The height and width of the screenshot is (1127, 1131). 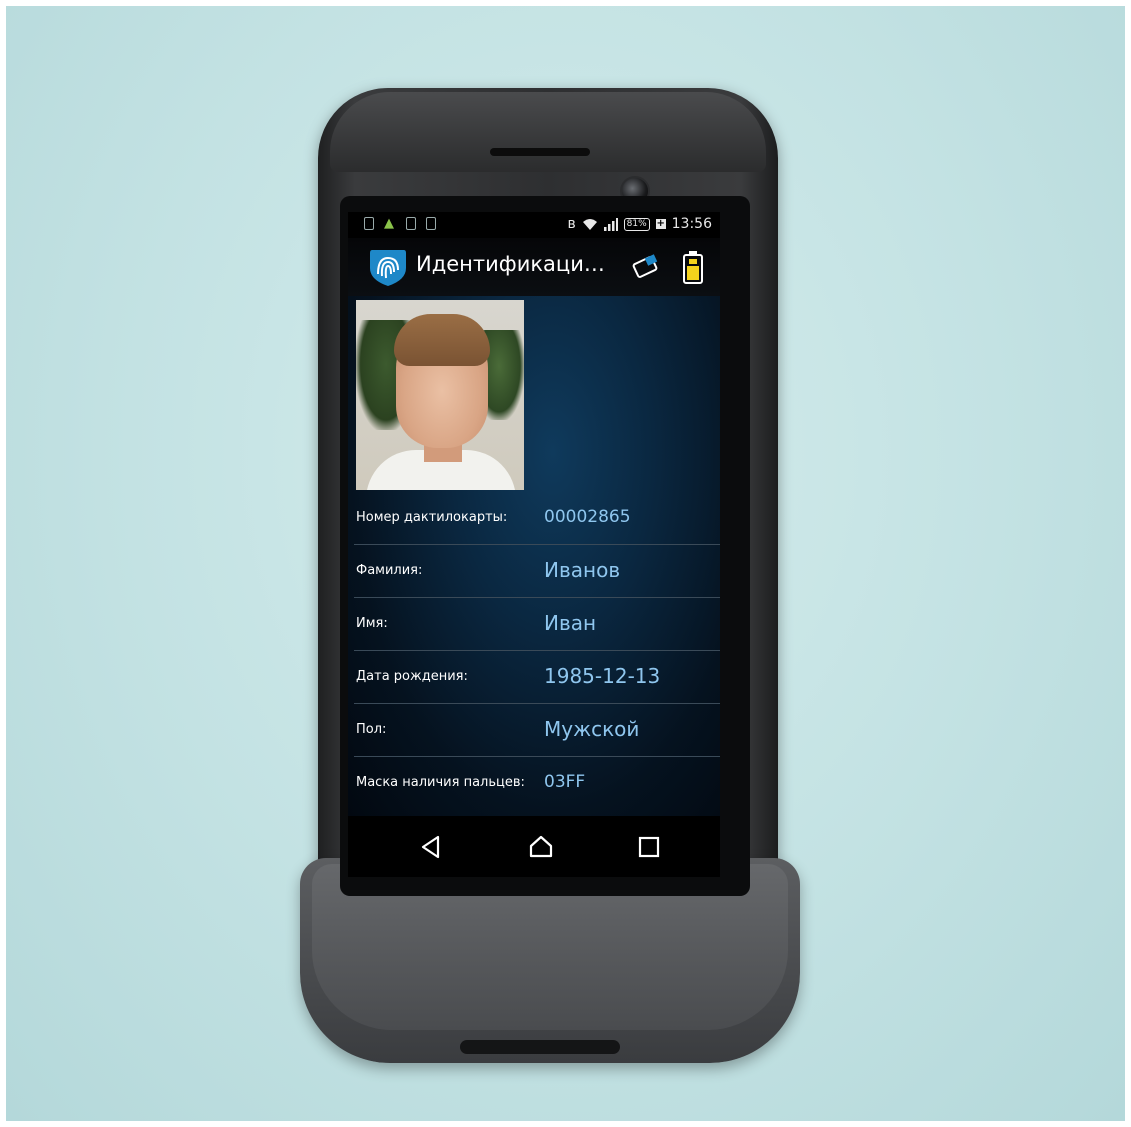 I want to click on field-value: 00002865, so click(x=587, y=517).